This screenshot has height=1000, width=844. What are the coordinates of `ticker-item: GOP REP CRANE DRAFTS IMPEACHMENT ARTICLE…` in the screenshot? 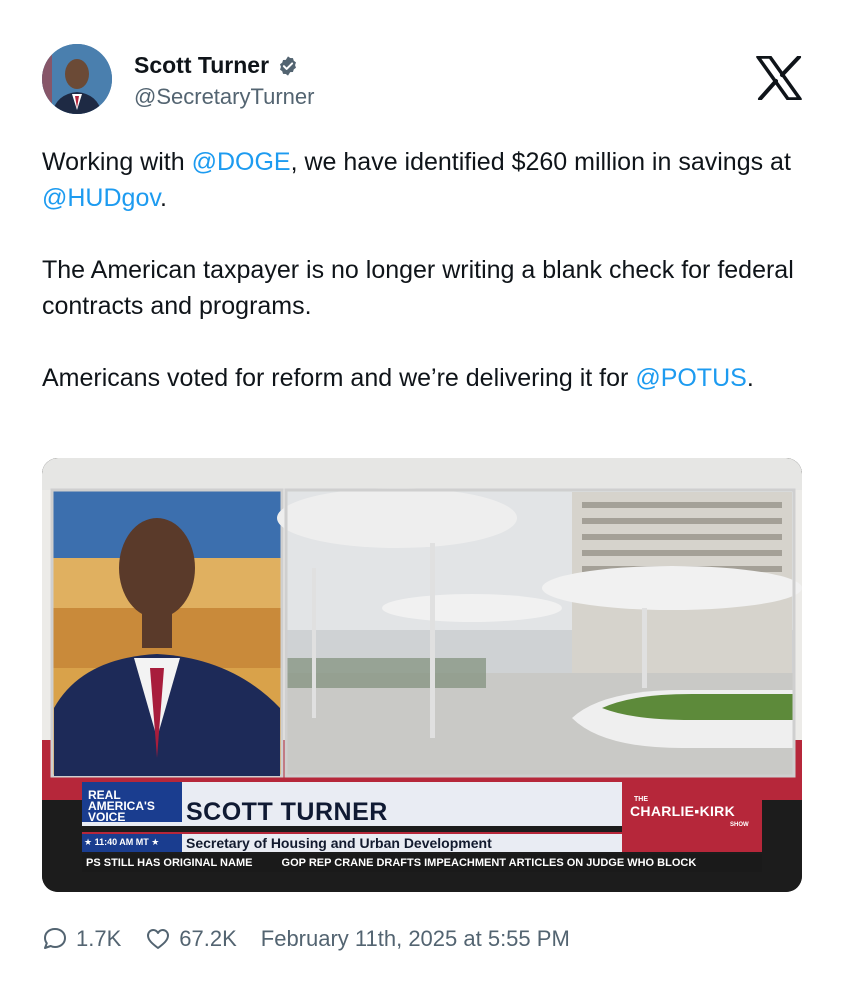 It's located at (489, 863).